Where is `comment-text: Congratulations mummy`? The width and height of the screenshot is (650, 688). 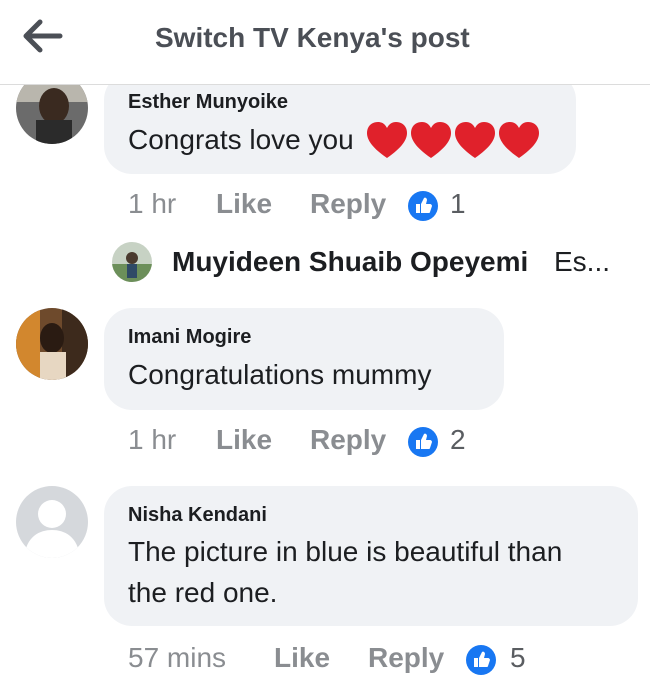
comment-text: Congratulations mummy is located at coordinates (280, 374).